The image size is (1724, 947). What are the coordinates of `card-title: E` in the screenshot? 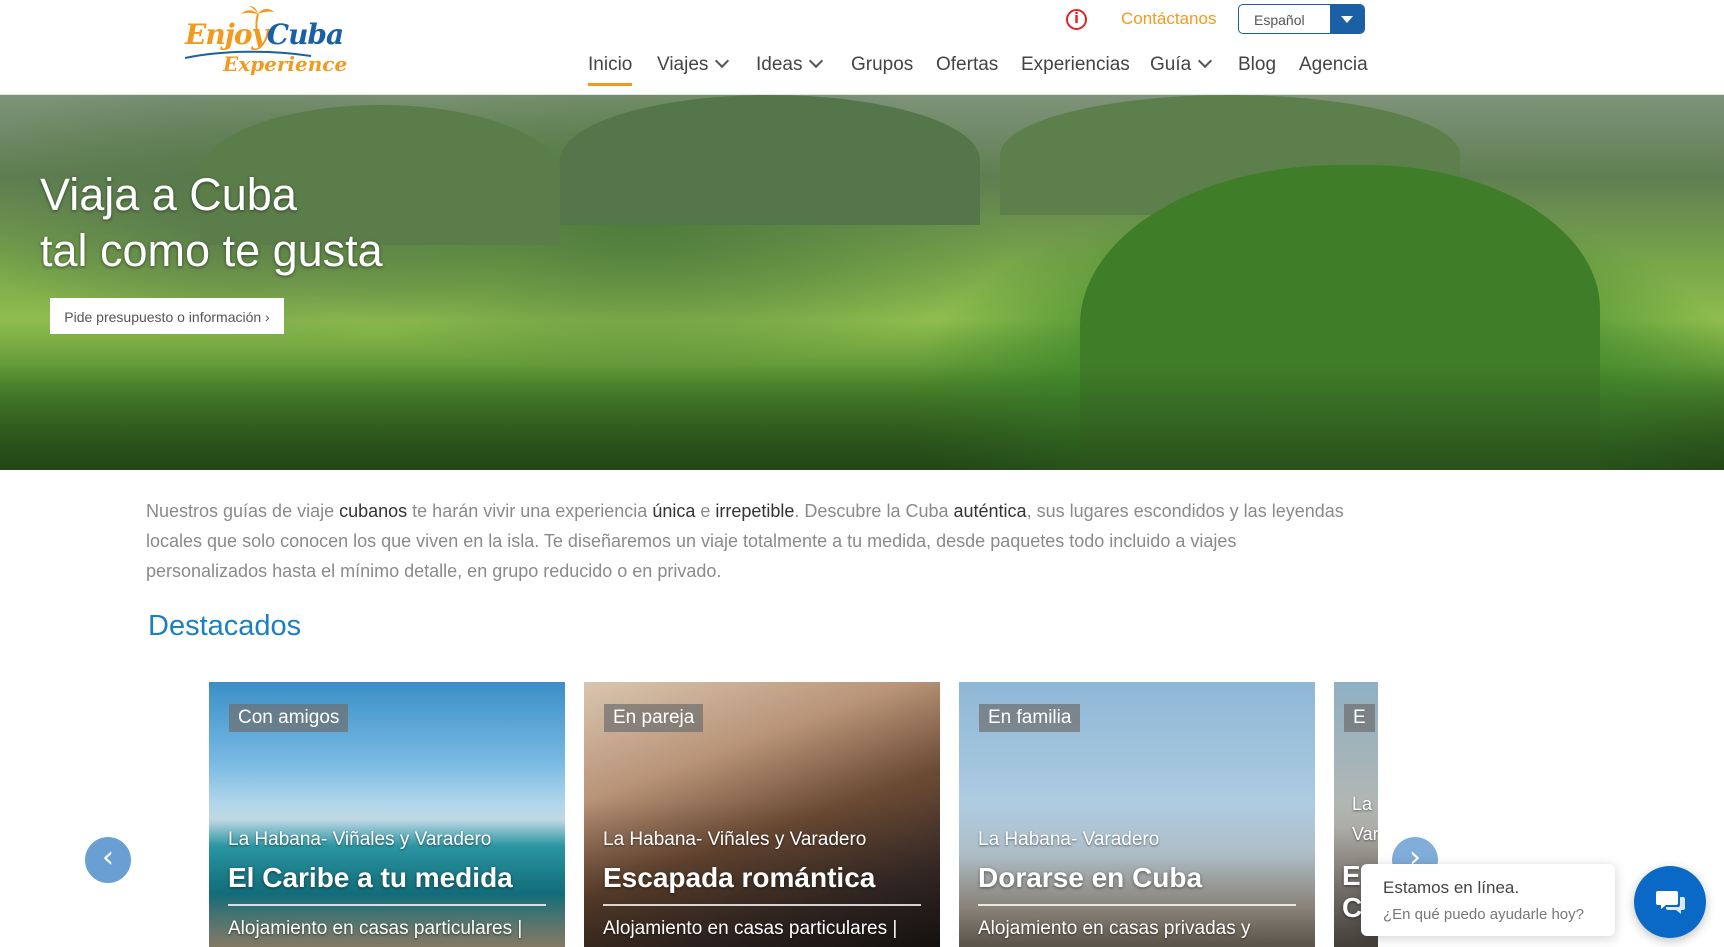 It's located at (1351, 875).